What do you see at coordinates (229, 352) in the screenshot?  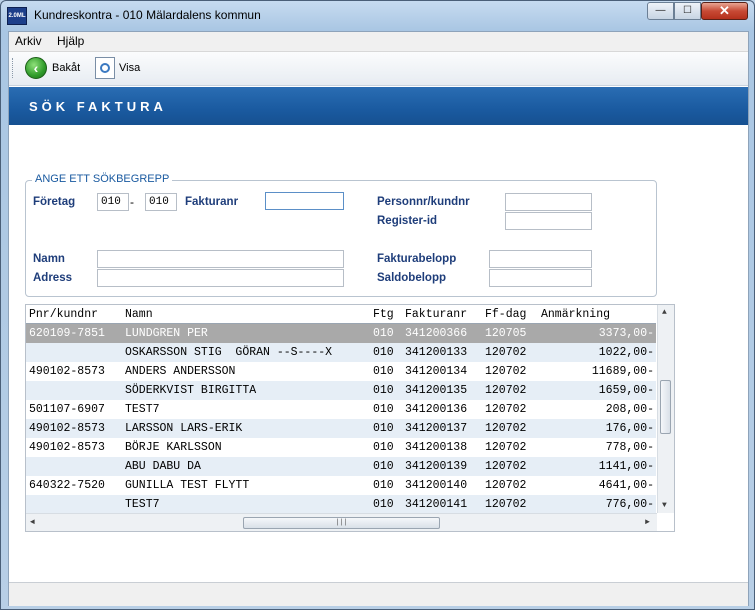 I see `cell-name: OSKARSSON STIG GÖRAN --S----X` at bounding box center [229, 352].